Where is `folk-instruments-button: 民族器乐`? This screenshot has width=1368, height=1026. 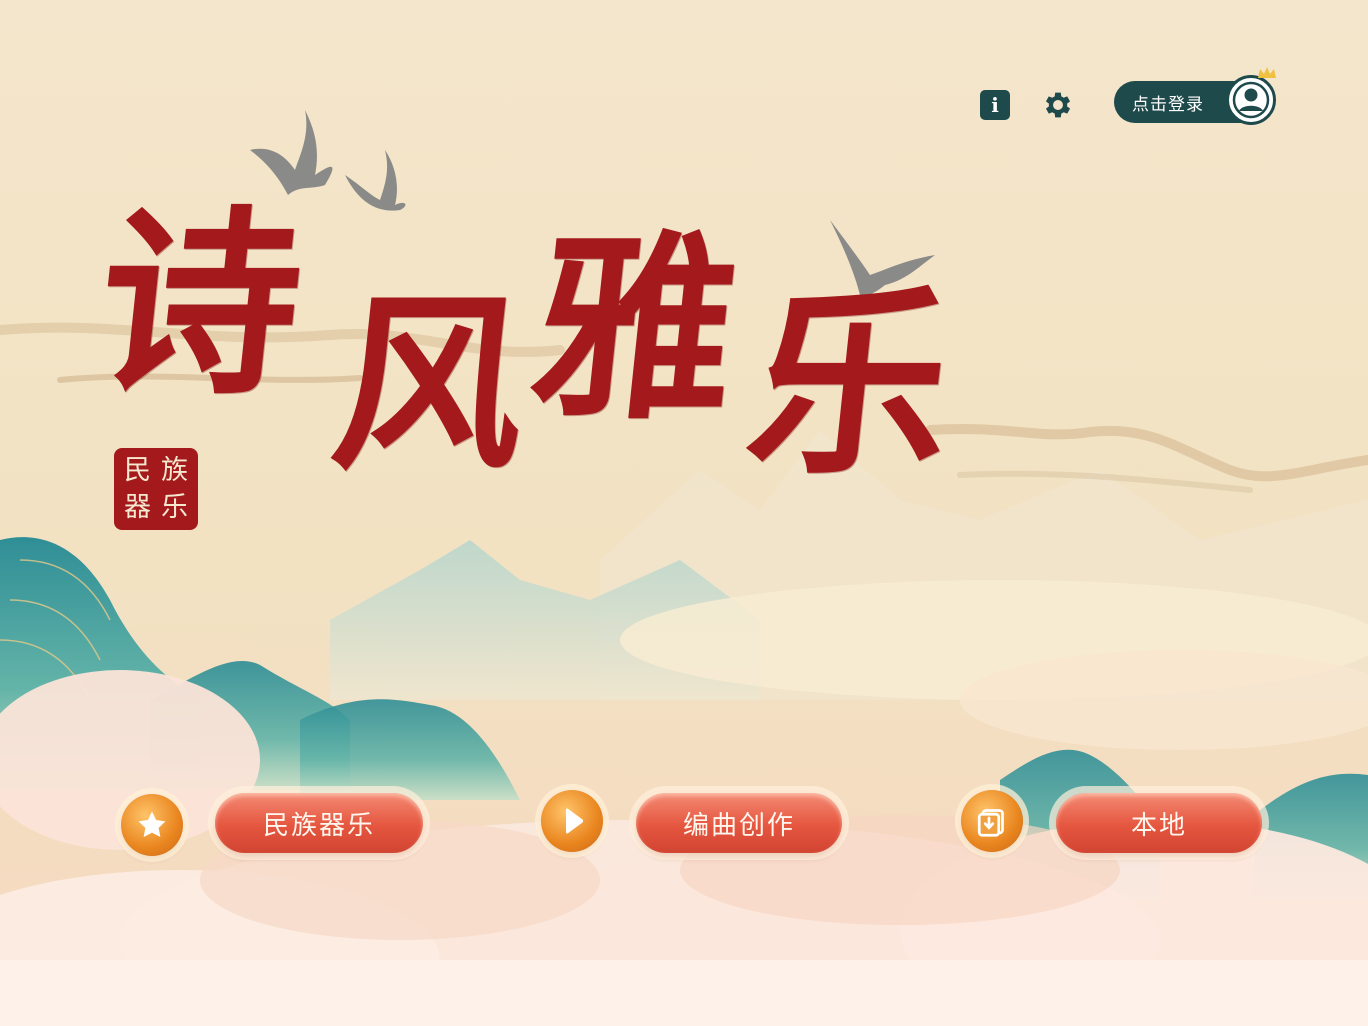 folk-instruments-button: 民族器乐 is located at coordinates (319, 823).